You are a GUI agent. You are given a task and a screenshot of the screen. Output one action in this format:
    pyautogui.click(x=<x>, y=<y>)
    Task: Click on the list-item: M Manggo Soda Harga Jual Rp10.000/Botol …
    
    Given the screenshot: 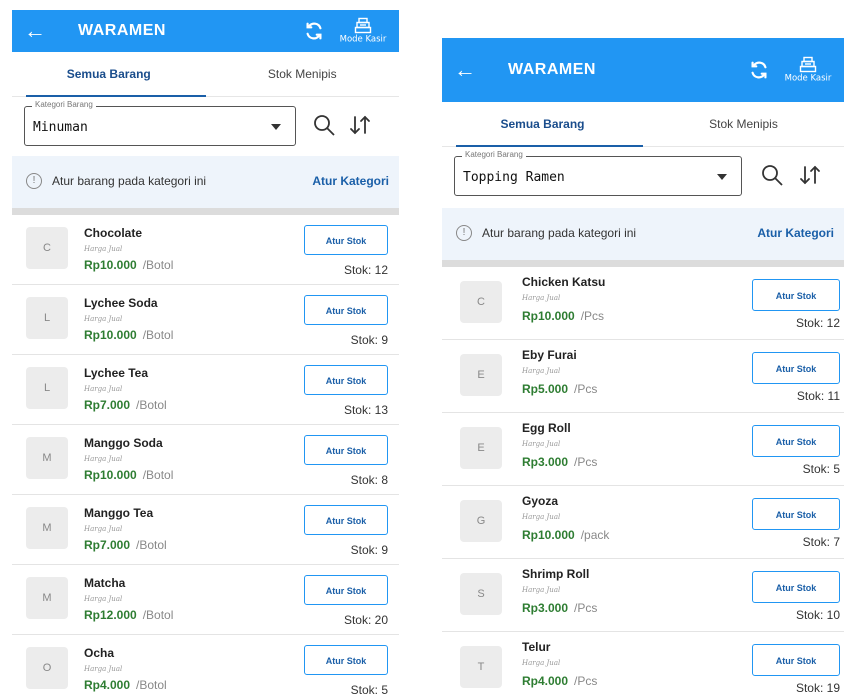 What is the action you would take?
    pyautogui.click(x=205, y=460)
    